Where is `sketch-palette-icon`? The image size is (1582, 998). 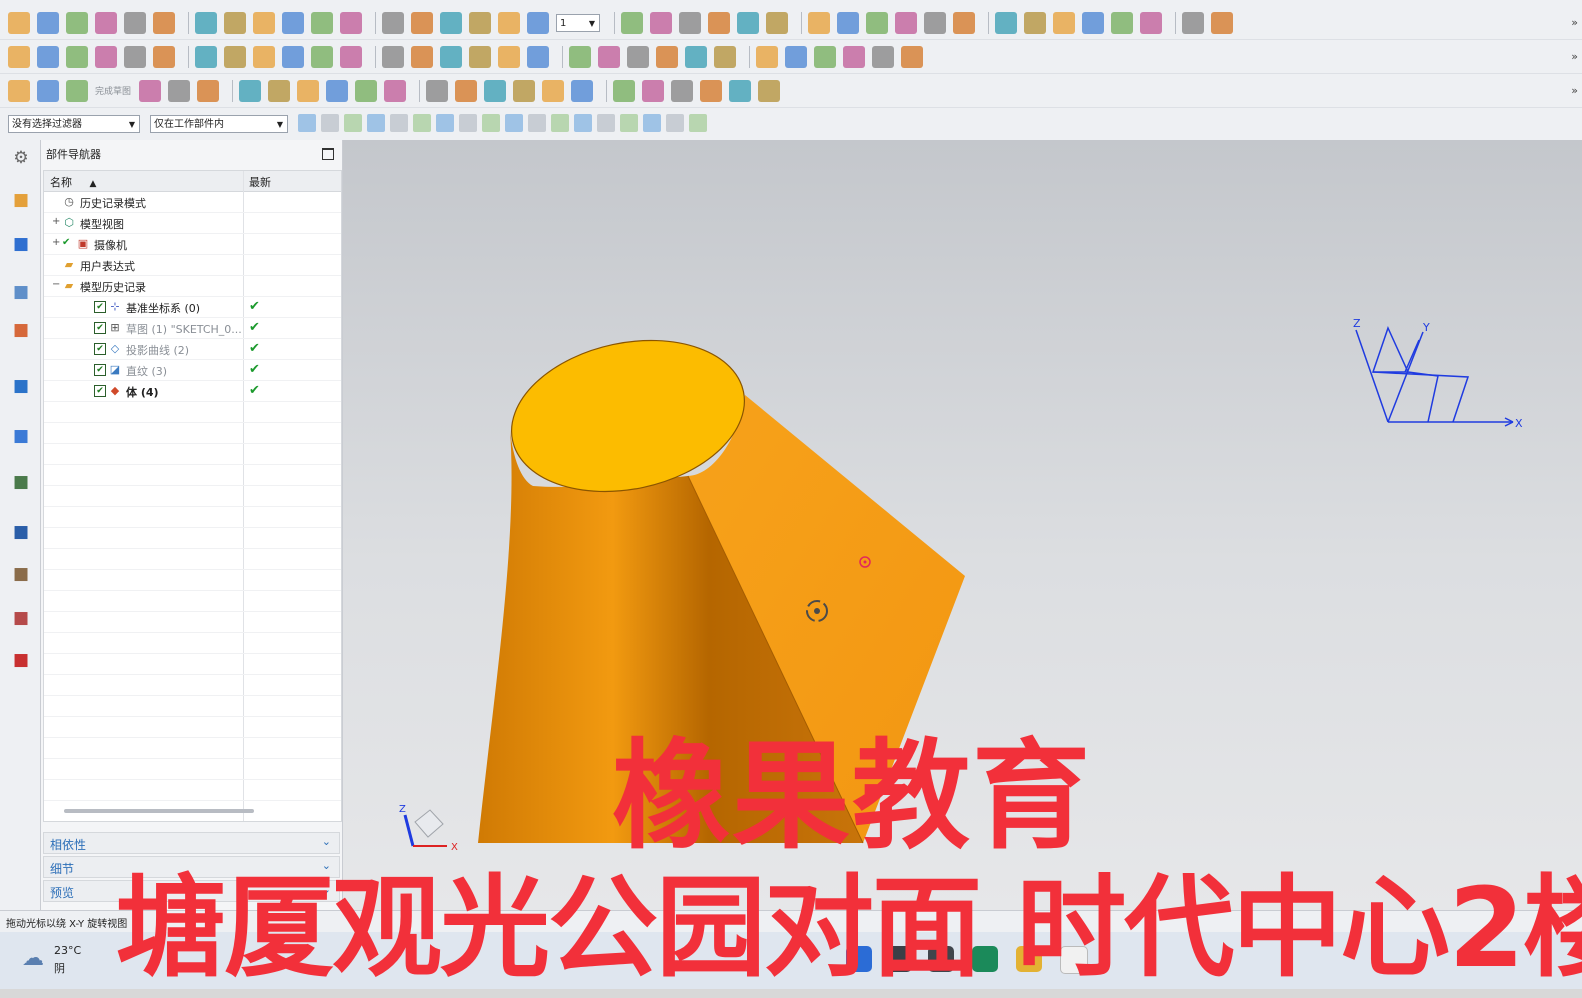 sketch-palette-icon is located at coordinates (48, 90).